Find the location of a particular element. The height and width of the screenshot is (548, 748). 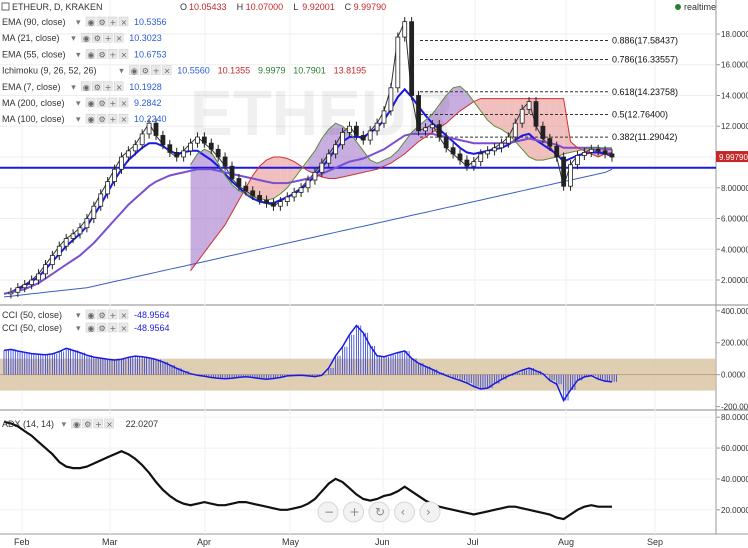

realtime-dot-icon is located at coordinates (678, 7).